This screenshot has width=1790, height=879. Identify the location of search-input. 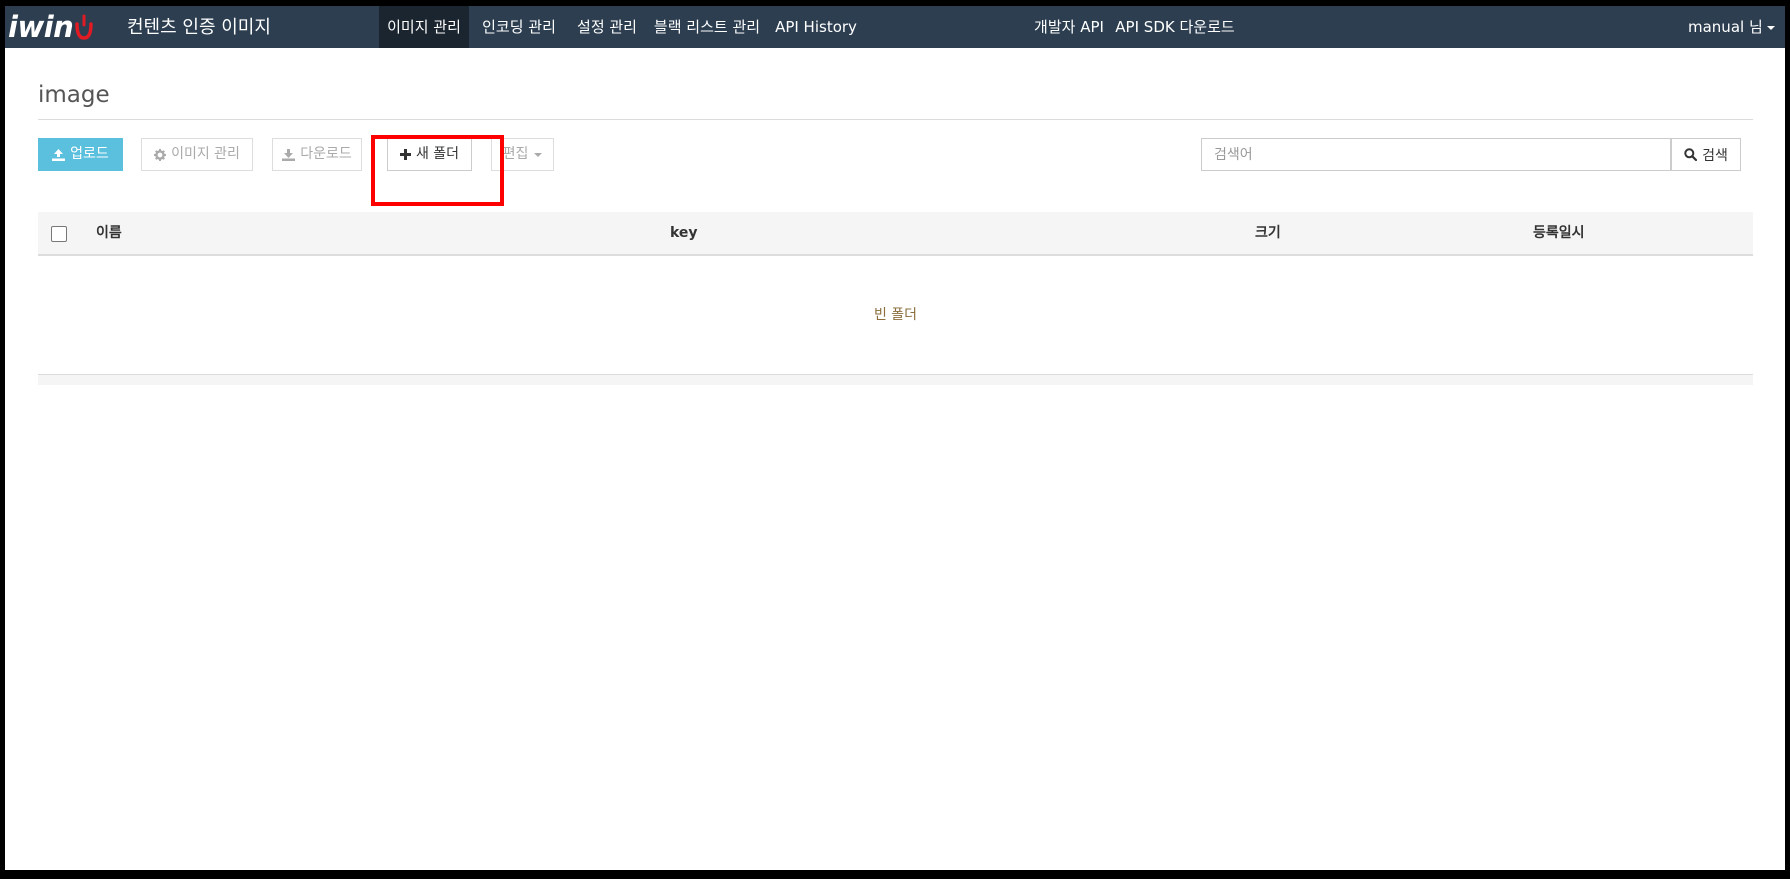
(1436, 154).